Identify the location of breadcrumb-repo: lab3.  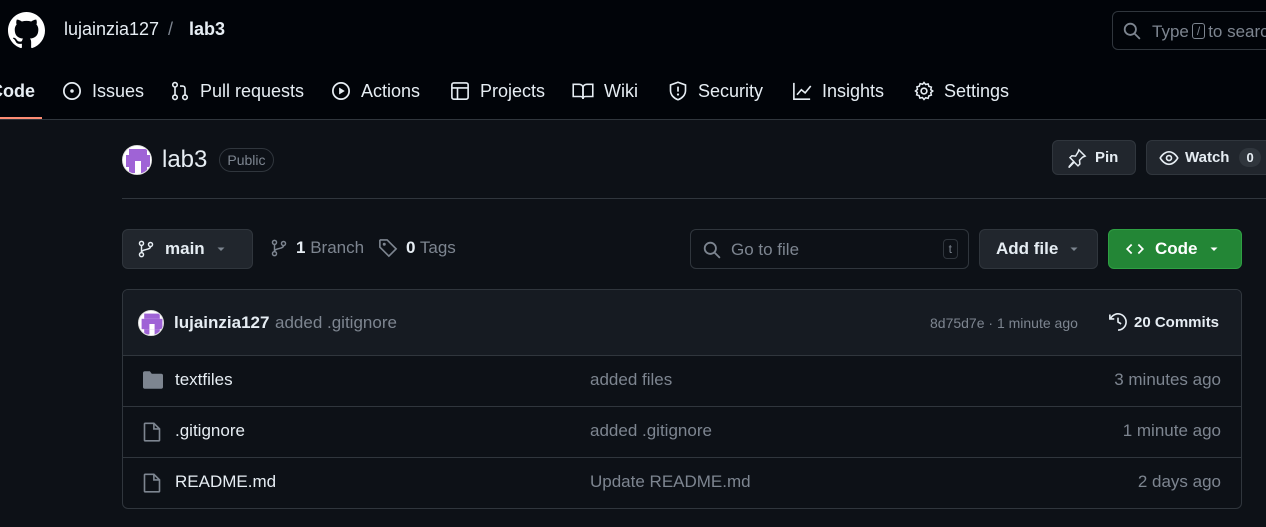
(207, 29).